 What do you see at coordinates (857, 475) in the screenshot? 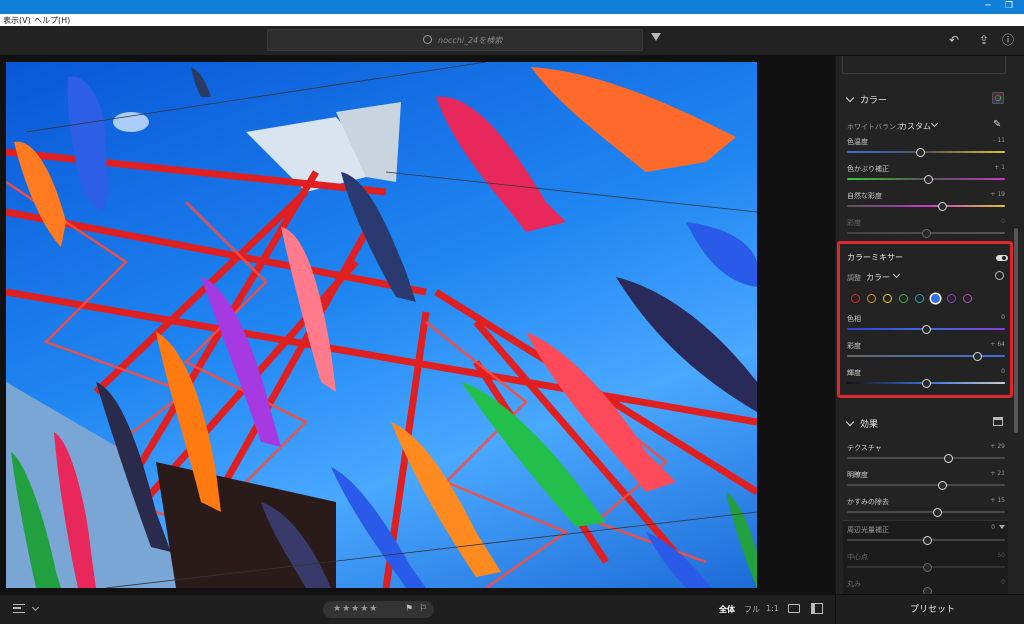
I see `effects-slider-1-label: 明瞭度` at bounding box center [857, 475].